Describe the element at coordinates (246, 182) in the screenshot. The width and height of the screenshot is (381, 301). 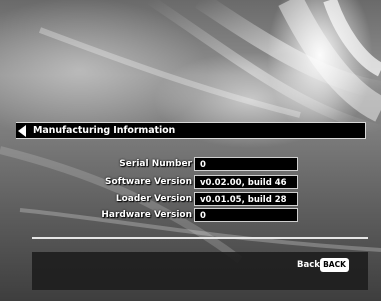
I see `software-version-value: v0.02.00, build 46` at that location.